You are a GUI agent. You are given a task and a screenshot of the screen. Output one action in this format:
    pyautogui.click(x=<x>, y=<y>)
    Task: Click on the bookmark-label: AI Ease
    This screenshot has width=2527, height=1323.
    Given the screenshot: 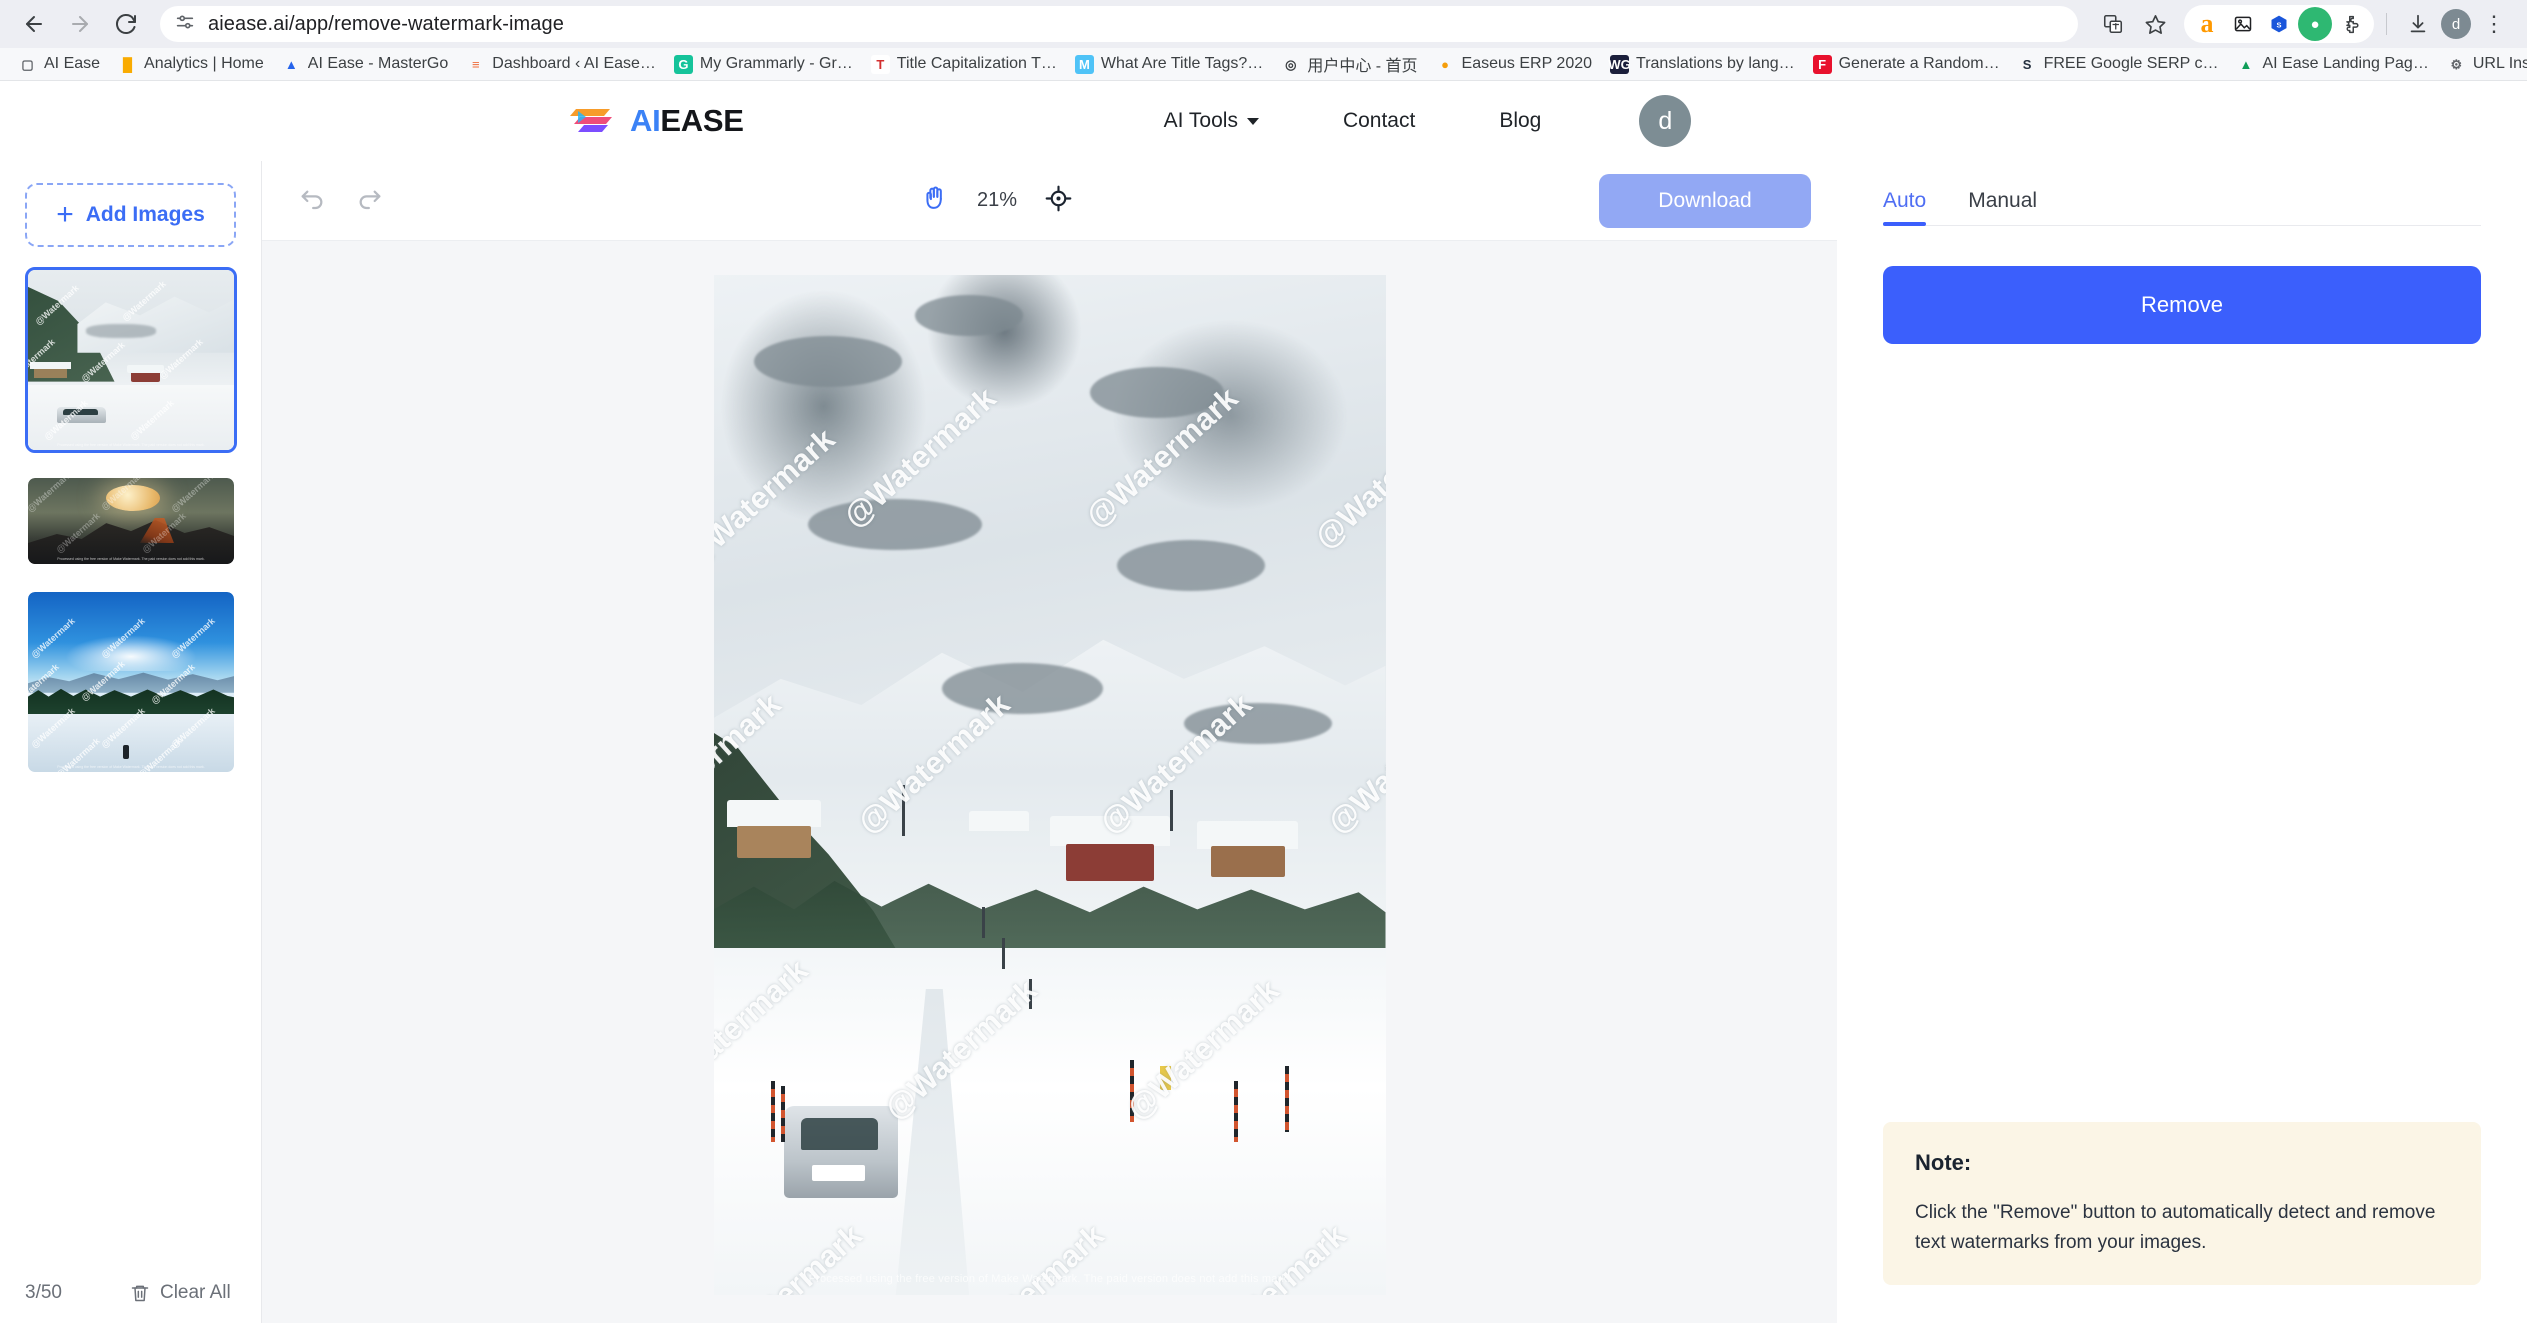 What is the action you would take?
    pyautogui.click(x=72, y=63)
    